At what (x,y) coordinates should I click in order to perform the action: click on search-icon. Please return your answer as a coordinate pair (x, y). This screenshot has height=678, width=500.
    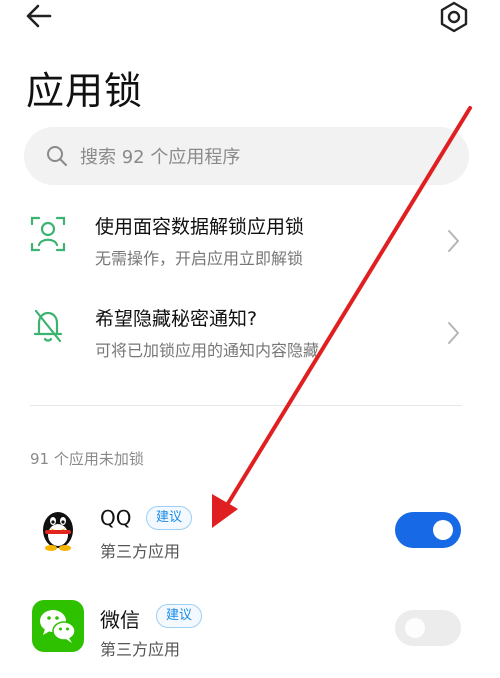
    Looking at the image, I should click on (57, 156).